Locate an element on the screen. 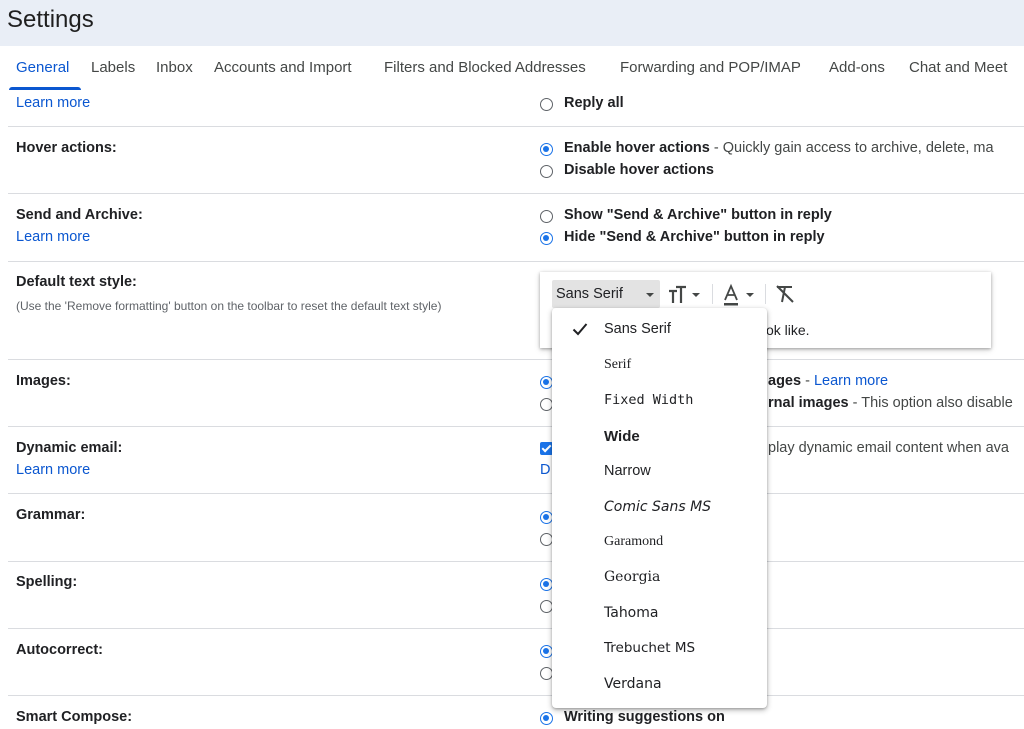  smart-compose-on-option: Writing suggestions on is located at coordinates (644, 717).